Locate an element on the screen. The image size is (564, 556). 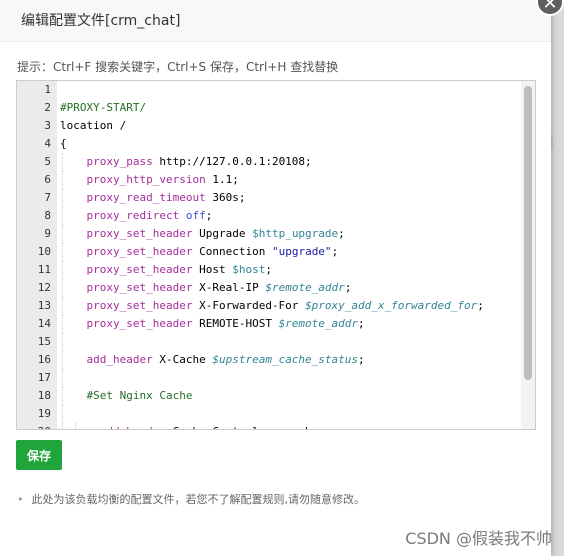
code-line: 2 #PROXY-START/ is located at coordinates (270, 108).